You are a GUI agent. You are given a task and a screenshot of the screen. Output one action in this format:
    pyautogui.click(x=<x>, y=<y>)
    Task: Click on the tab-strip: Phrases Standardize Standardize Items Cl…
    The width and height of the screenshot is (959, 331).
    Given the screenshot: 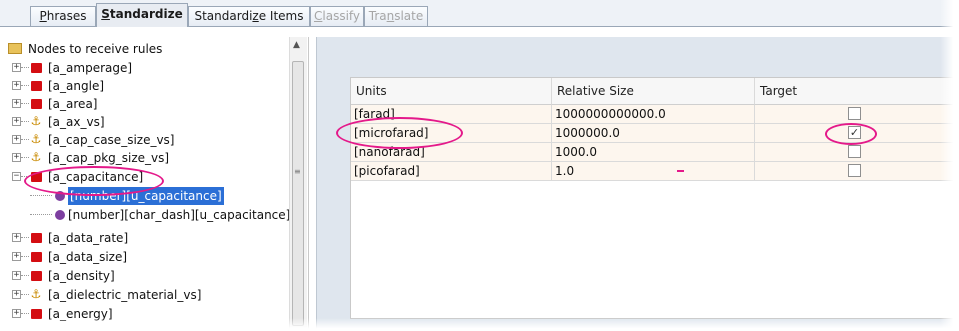 What is the action you would take?
    pyautogui.click(x=479, y=13)
    